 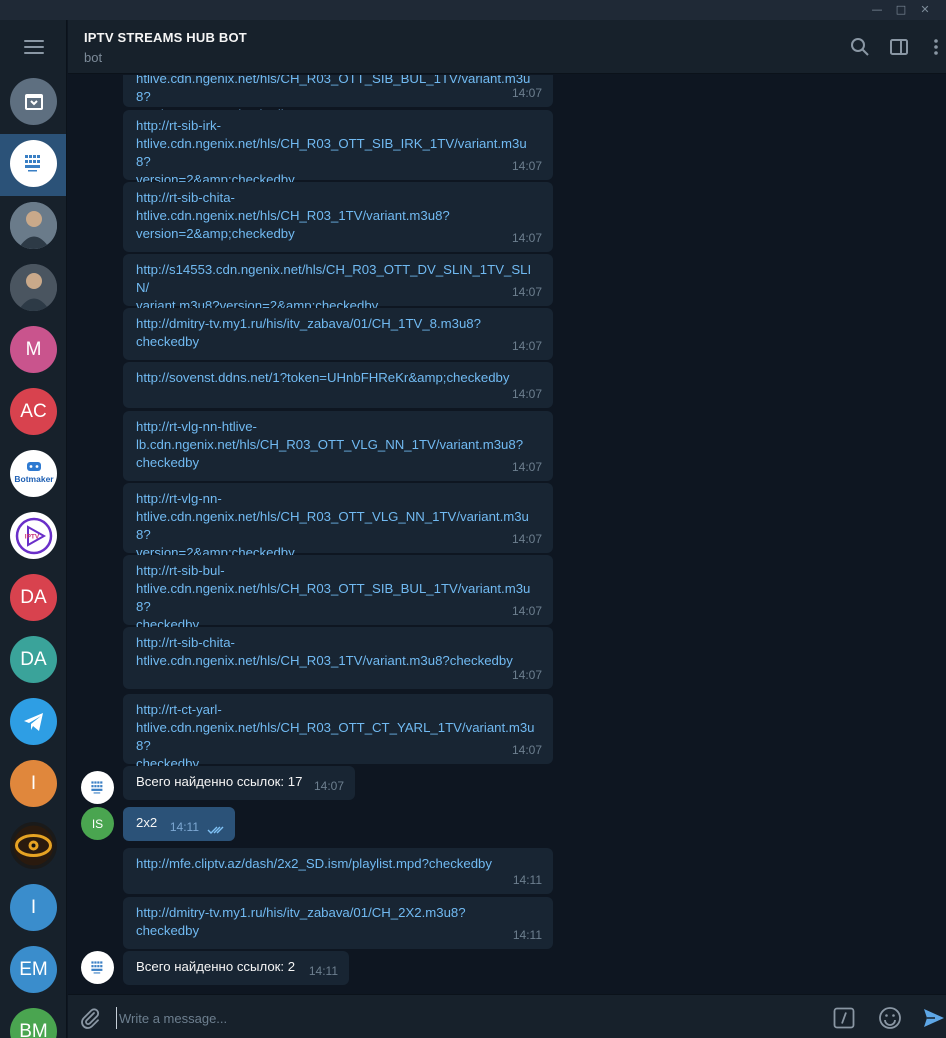 I want to click on chat-item-telegram, so click(x=33, y=723).